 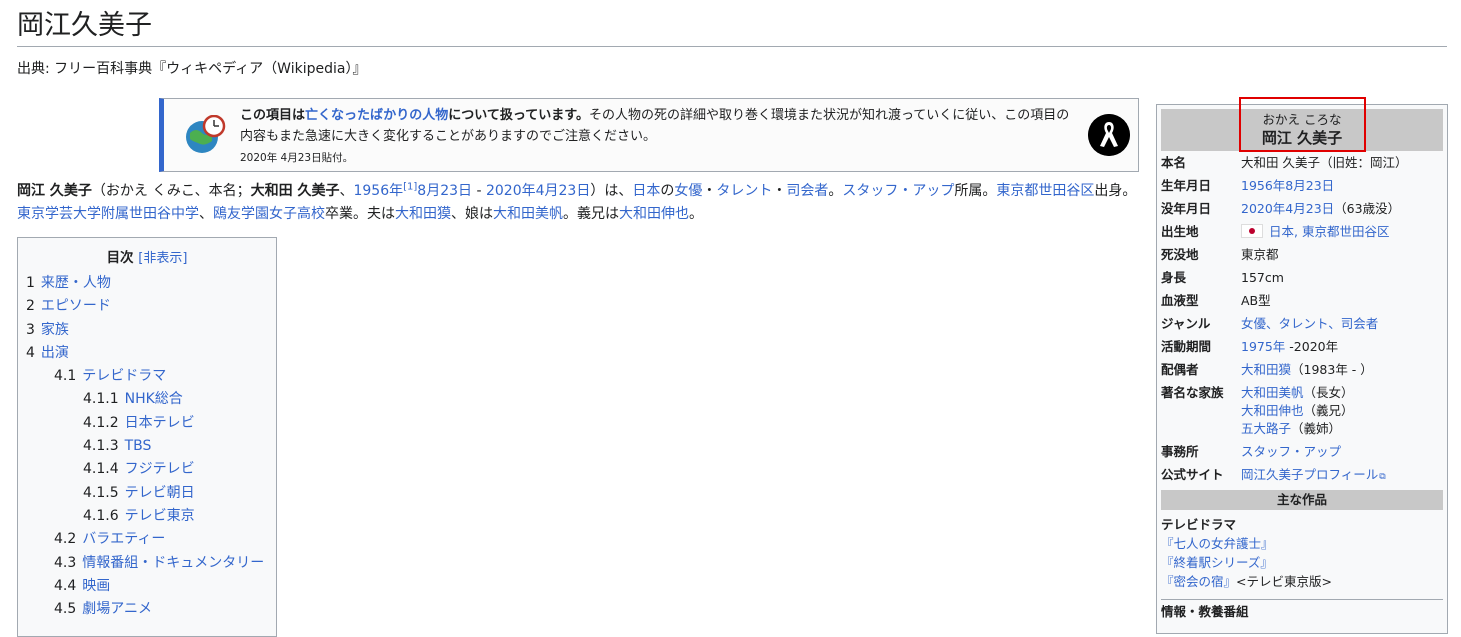 I want to click on toc-item: 4.1.3 TBS, so click(x=147, y=446).